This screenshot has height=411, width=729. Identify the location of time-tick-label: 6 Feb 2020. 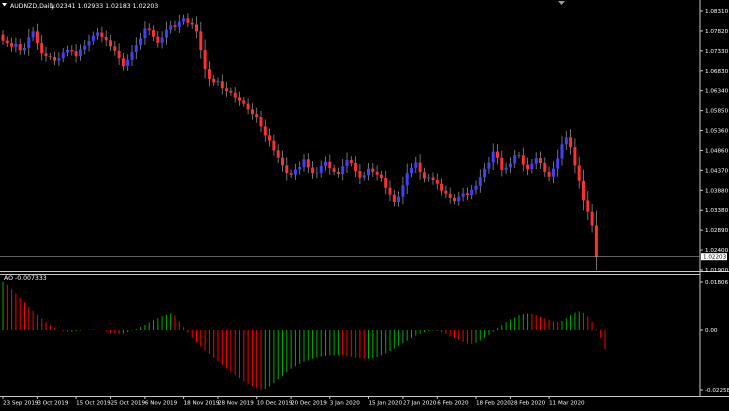
(453, 404).